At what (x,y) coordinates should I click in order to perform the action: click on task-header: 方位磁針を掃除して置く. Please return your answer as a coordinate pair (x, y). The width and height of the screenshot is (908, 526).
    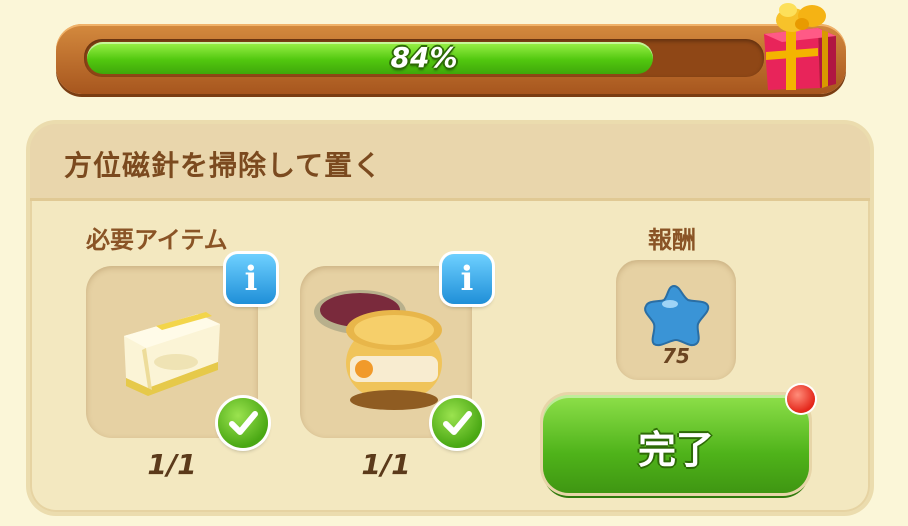
    Looking at the image, I should click on (450, 162).